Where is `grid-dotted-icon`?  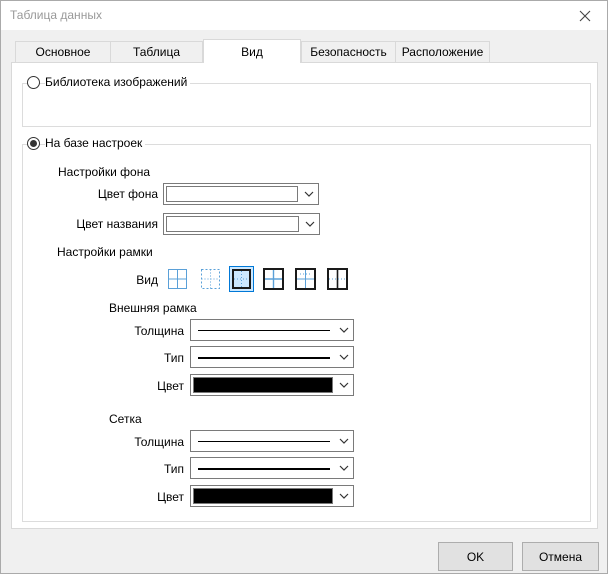 grid-dotted-icon is located at coordinates (210, 279).